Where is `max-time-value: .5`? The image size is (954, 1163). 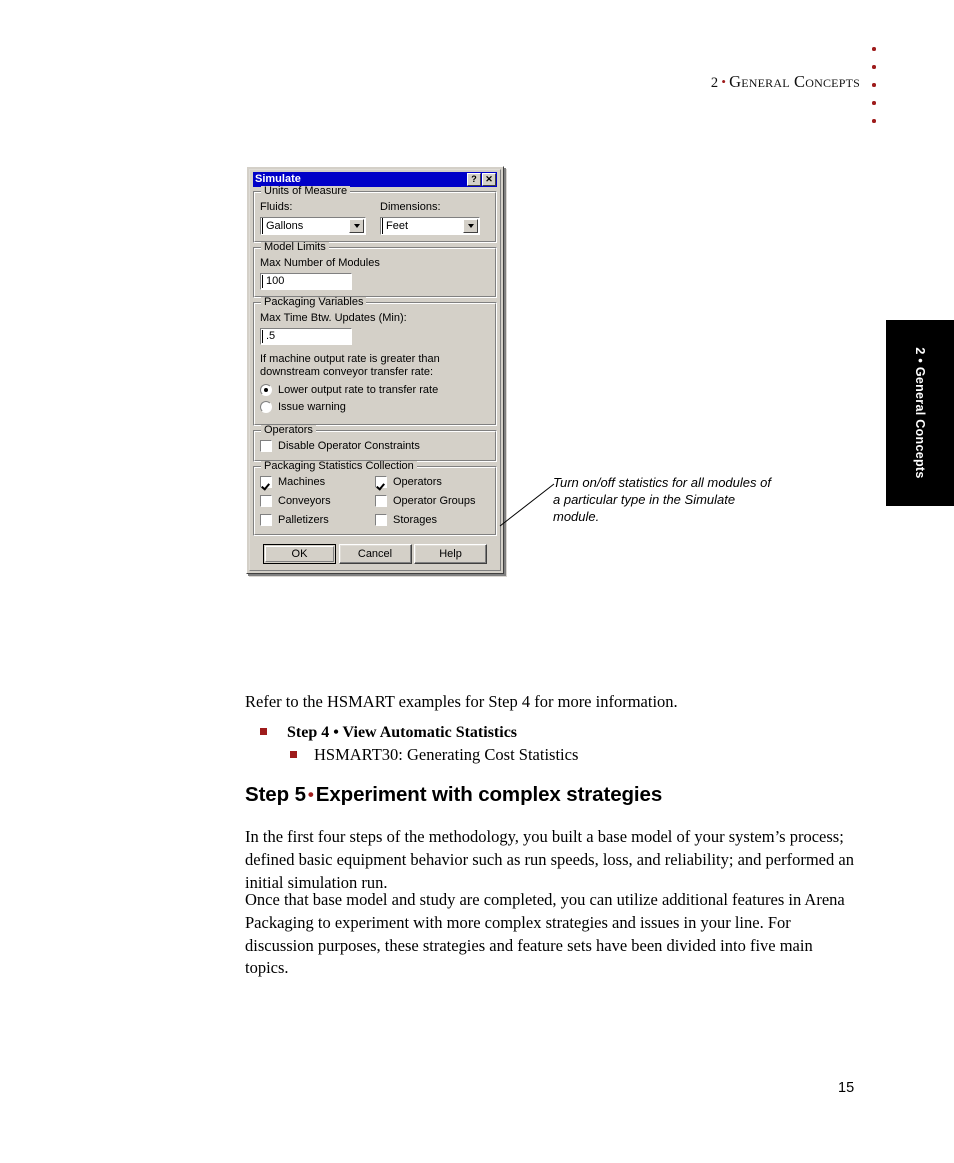
max-time-value: .5 is located at coordinates (306, 336).